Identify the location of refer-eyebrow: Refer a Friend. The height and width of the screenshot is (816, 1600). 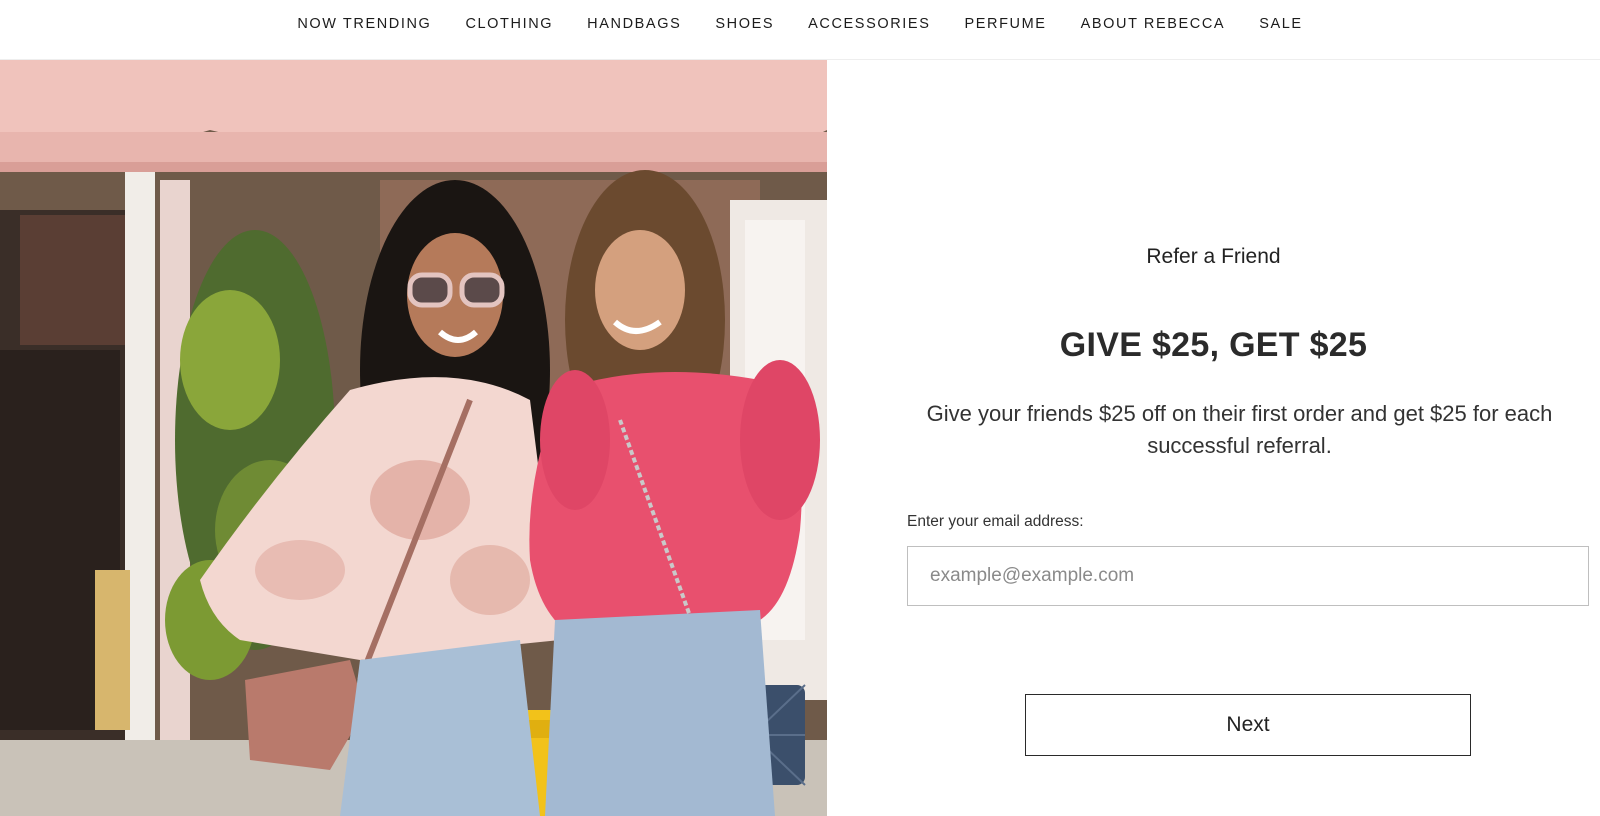
(1213, 256).